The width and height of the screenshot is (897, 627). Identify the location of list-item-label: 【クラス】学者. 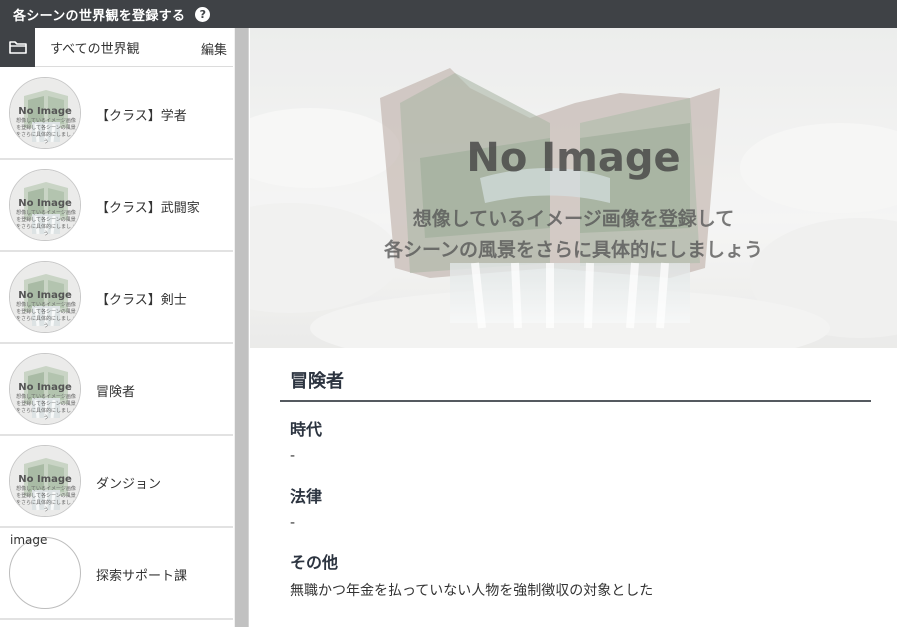
(141, 116).